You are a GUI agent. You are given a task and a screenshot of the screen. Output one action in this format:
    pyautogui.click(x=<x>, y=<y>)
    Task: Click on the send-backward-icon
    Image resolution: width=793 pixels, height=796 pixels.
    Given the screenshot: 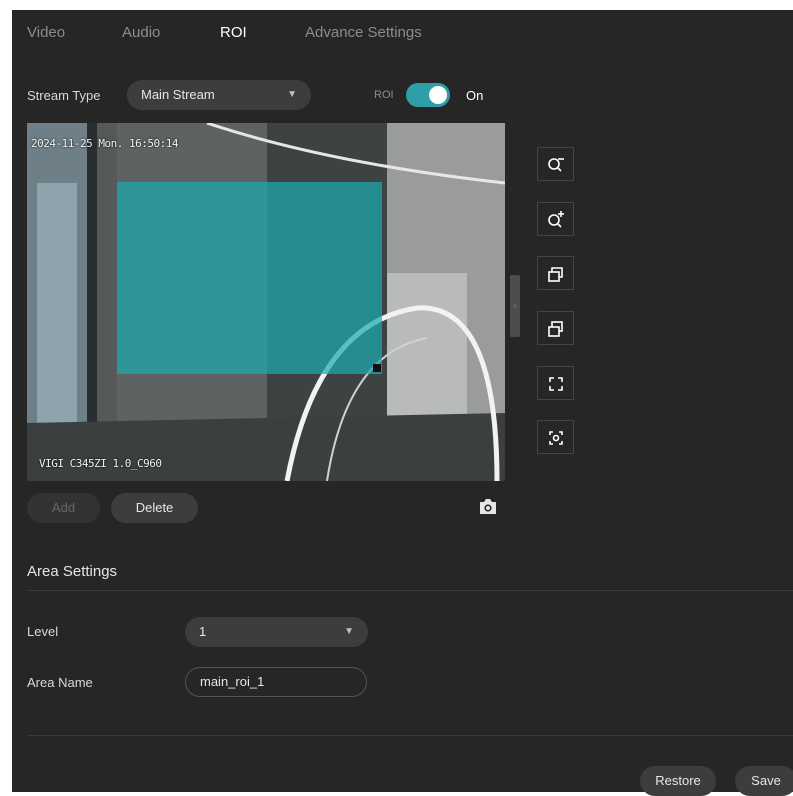 What is the action you would take?
    pyautogui.click(x=555, y=329)
    